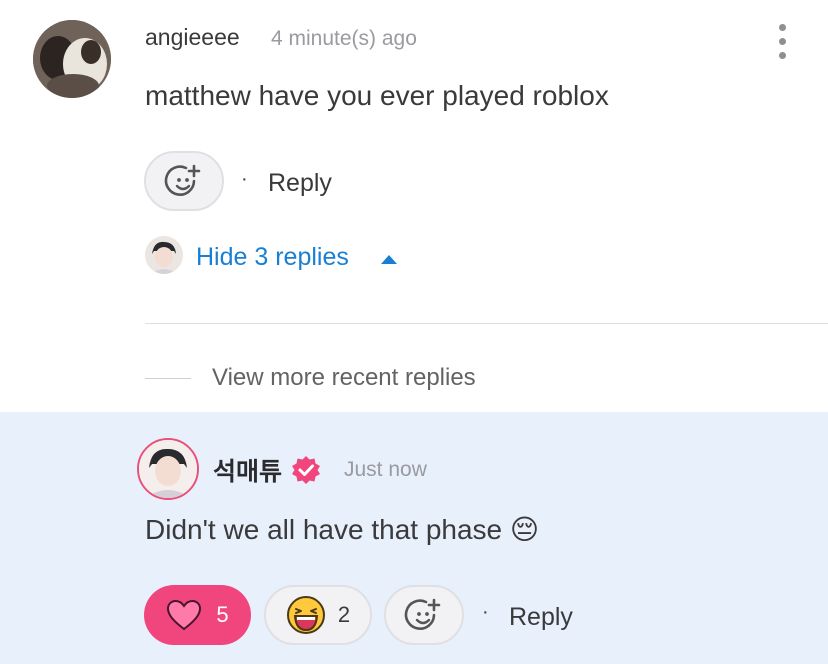 The width and height of the screenshot is (828, 664). What do you see at coordinates (222, 614) in the screenshot?
I see `heart-count: 5` at bounding box center [222, 614].